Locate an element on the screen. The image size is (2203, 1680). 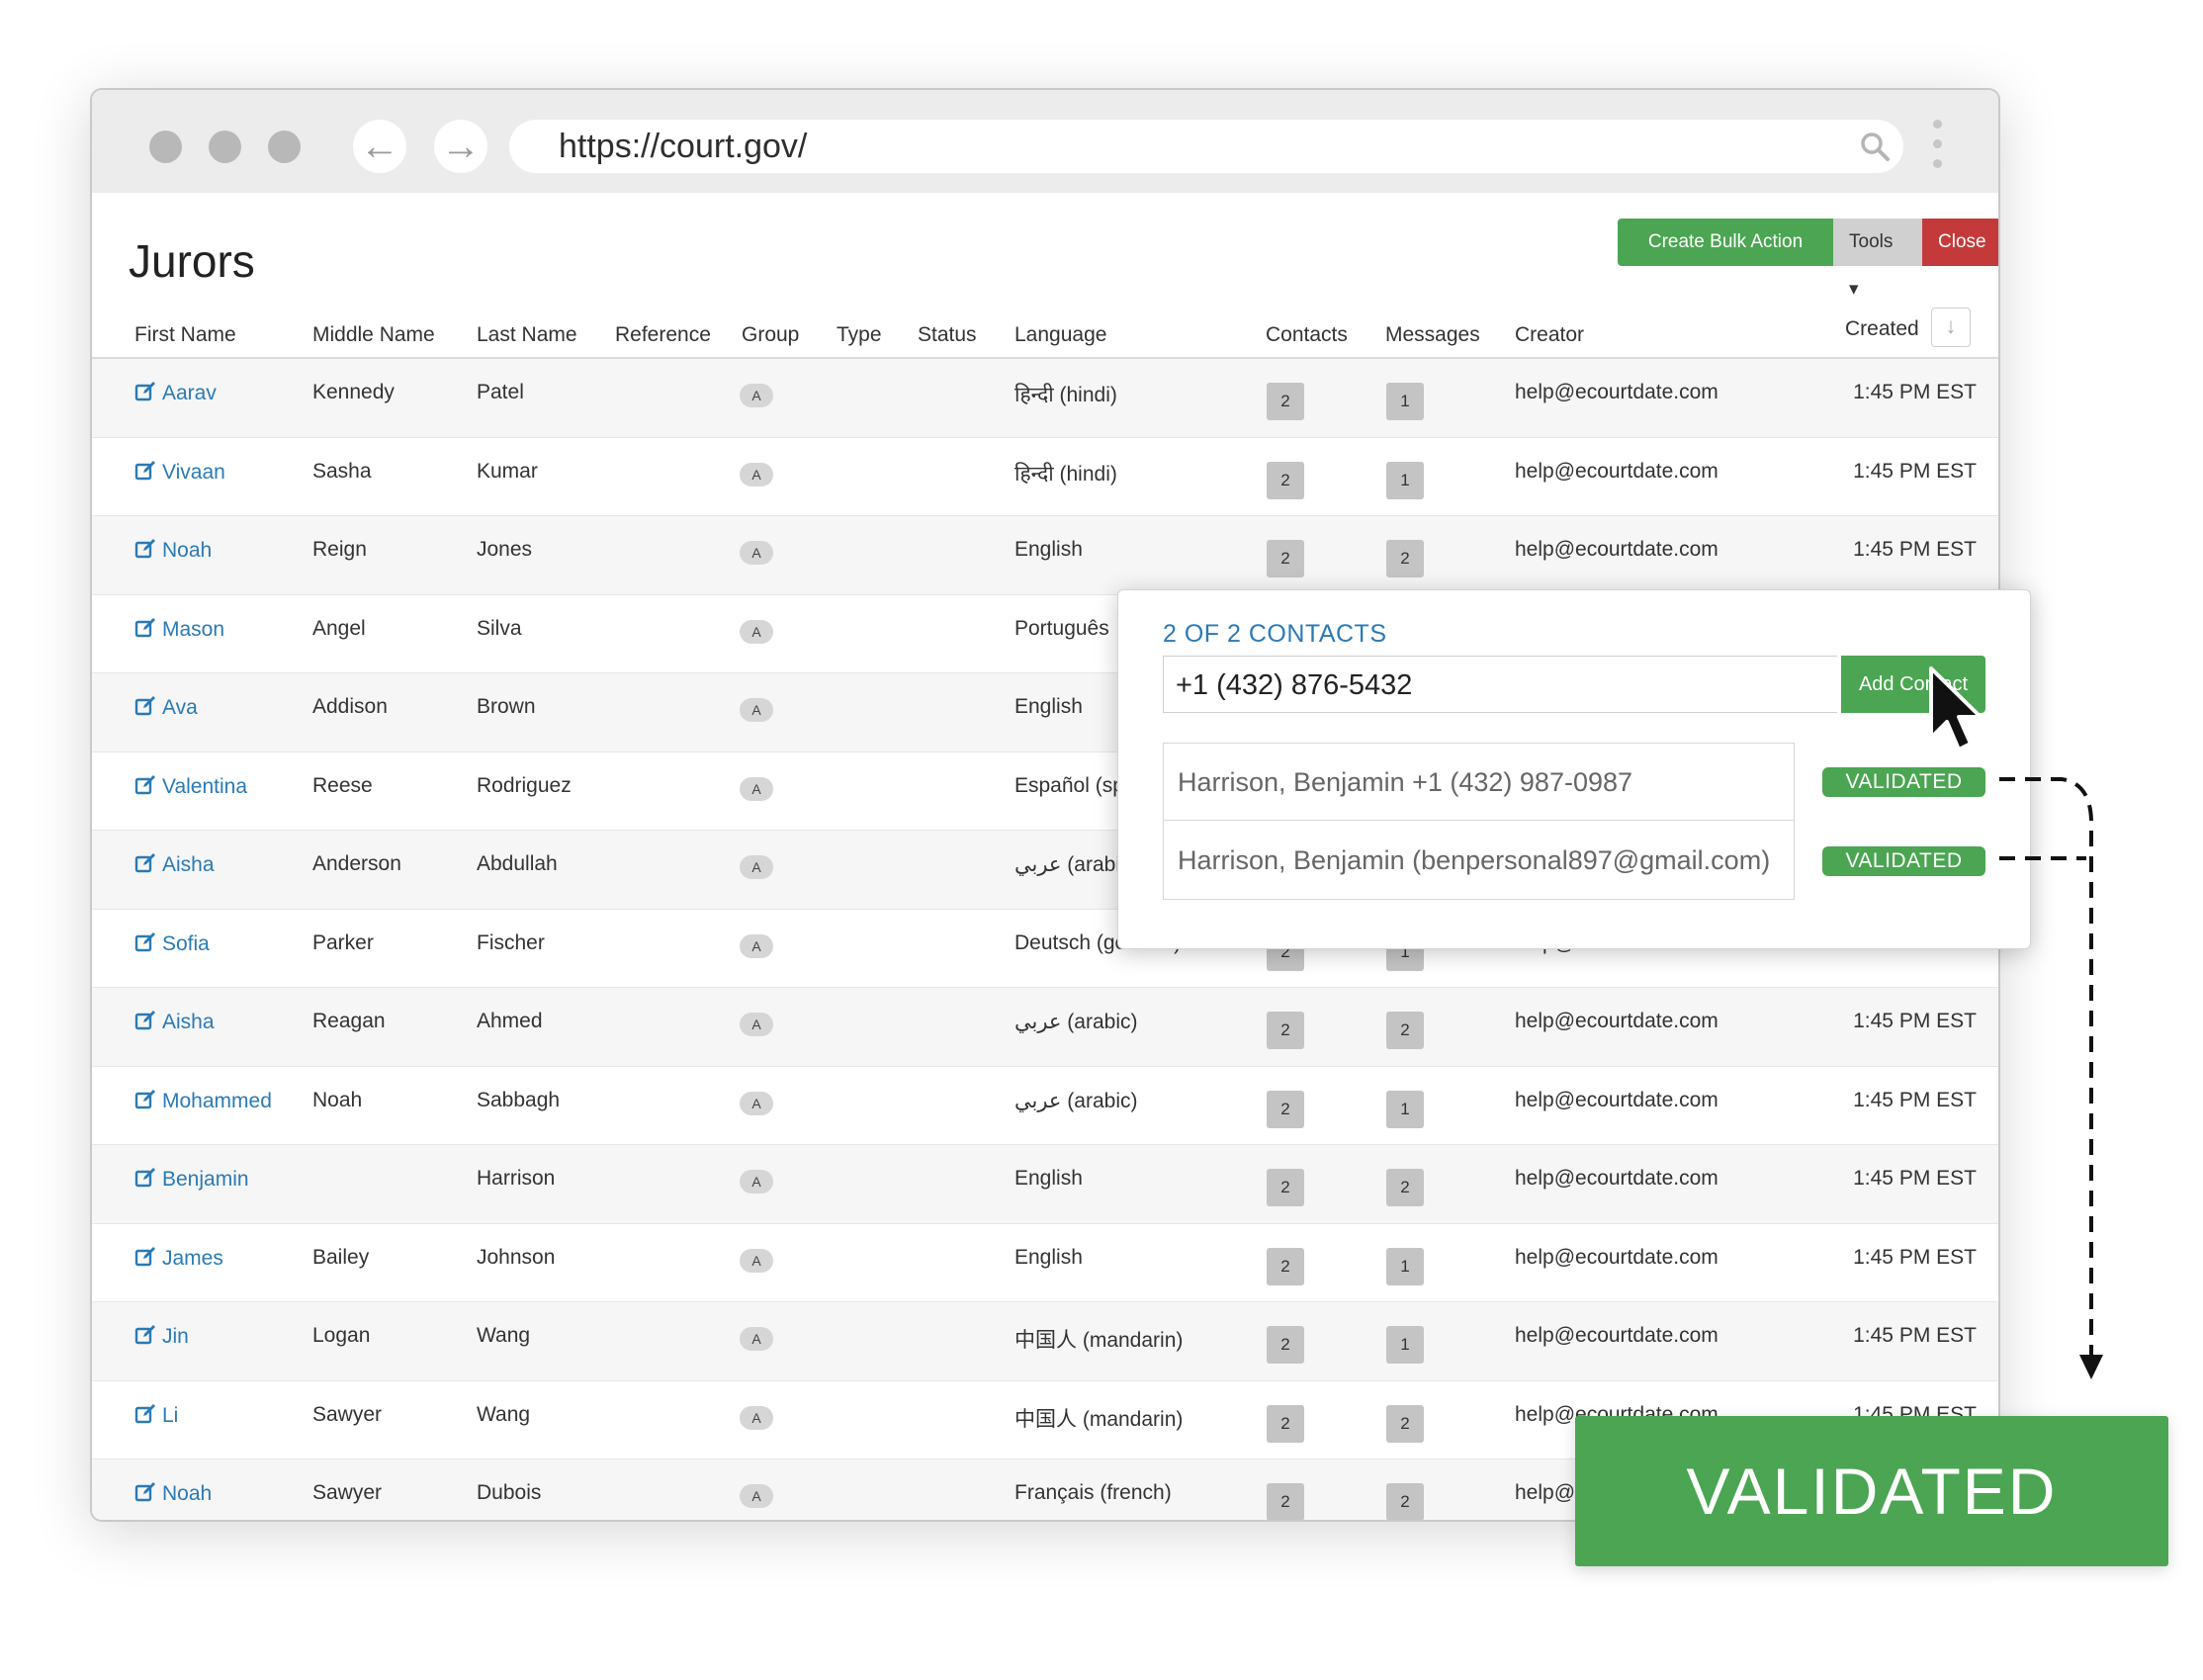
first-name-link: Mohammed is located at coordinates (203, 1101).